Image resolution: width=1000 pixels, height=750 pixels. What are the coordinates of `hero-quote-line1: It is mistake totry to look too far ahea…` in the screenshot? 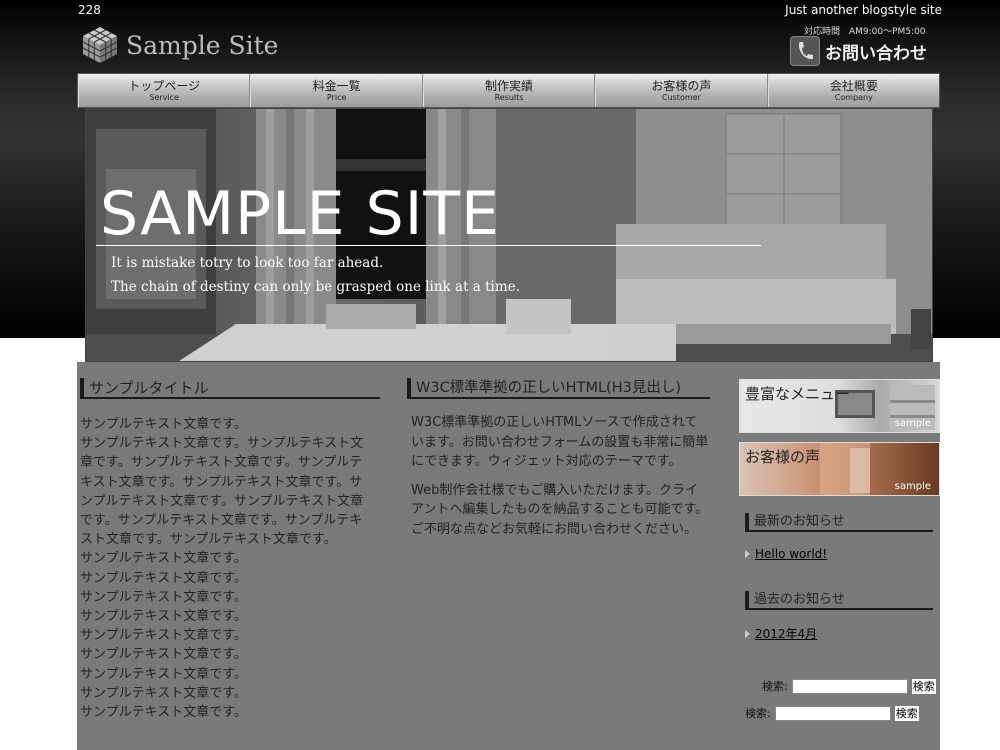 It's located at (247, 263).